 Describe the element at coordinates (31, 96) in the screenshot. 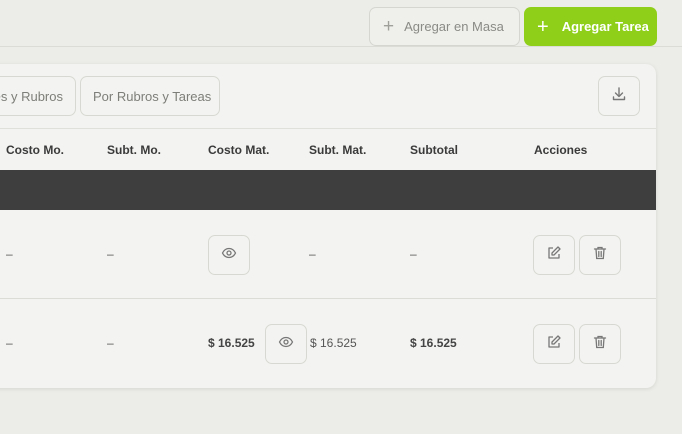

I see `filter-chip-label: es y Rubros` at that location.